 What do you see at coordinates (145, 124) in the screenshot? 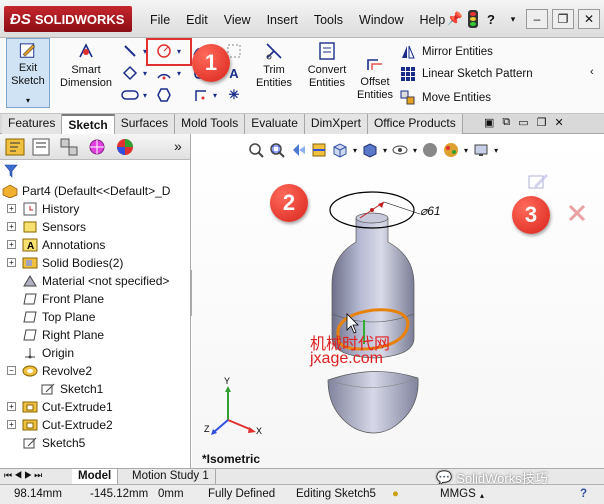
I see `tab-surfaces: Surfaces` at bounding box center [145, 124].